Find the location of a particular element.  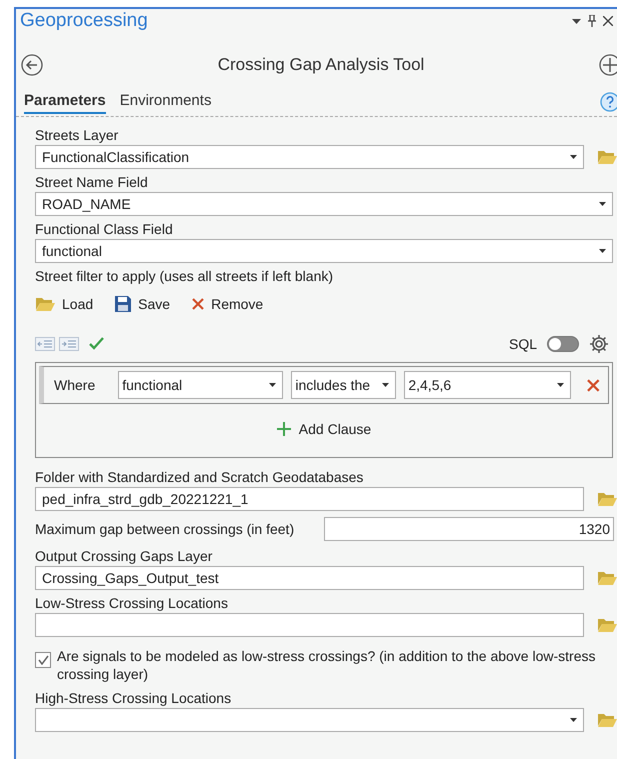

dropdown-field: ROAD_NAME is located at coordinates (324, 204).